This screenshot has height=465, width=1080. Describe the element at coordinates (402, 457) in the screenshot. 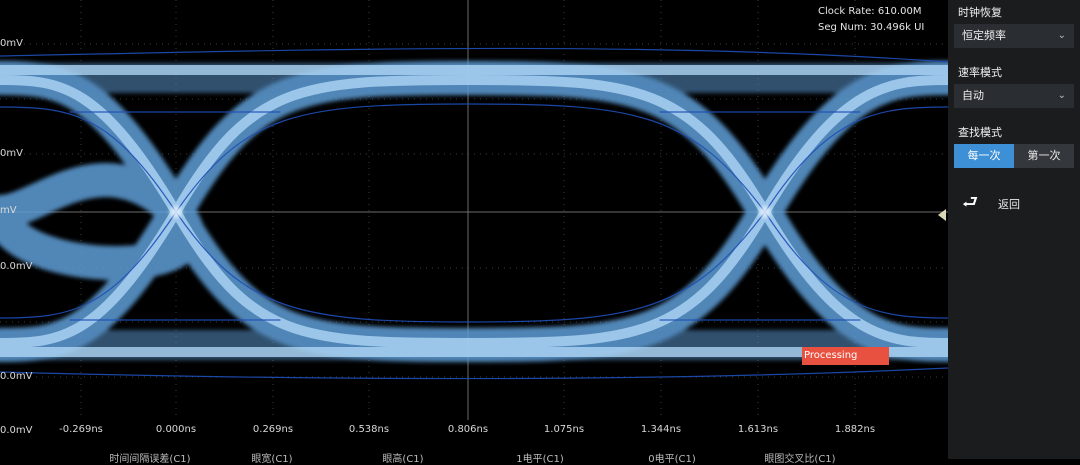

I see `measurement-tab: 眼高(C1)` at that location.